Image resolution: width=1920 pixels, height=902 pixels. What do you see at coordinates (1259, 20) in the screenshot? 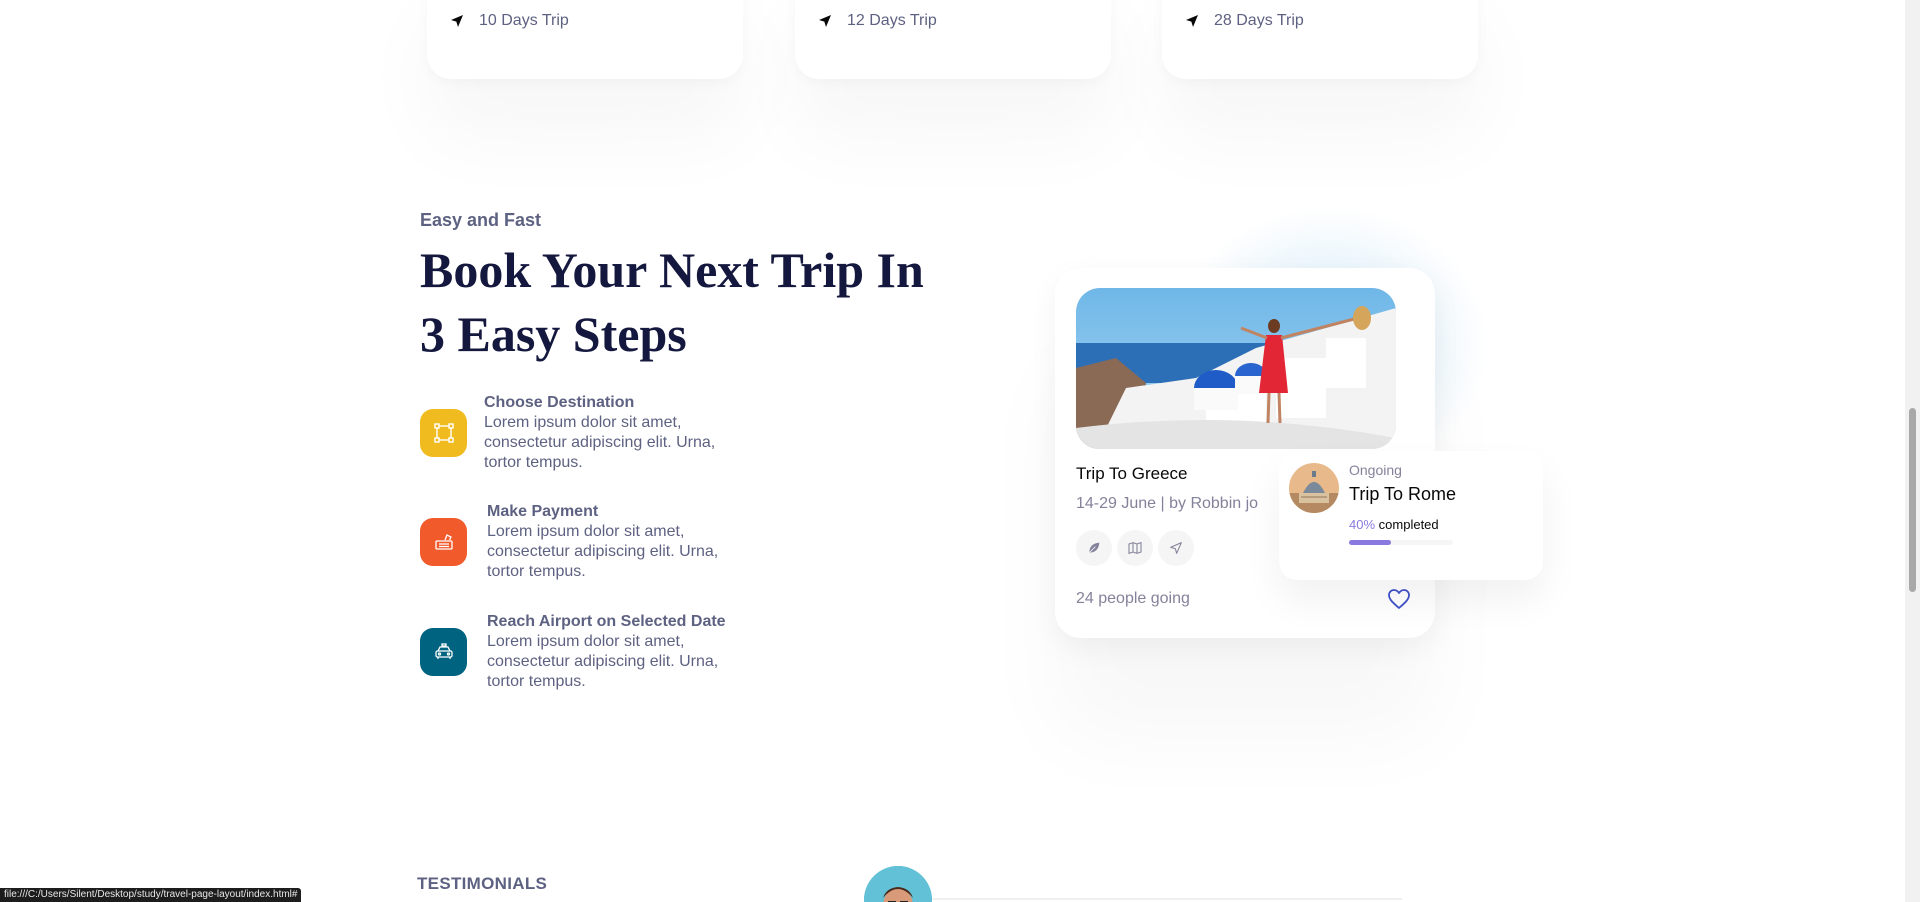
I see `trip-duration: 28 Days Trip` at bounding box center [1259, 20].